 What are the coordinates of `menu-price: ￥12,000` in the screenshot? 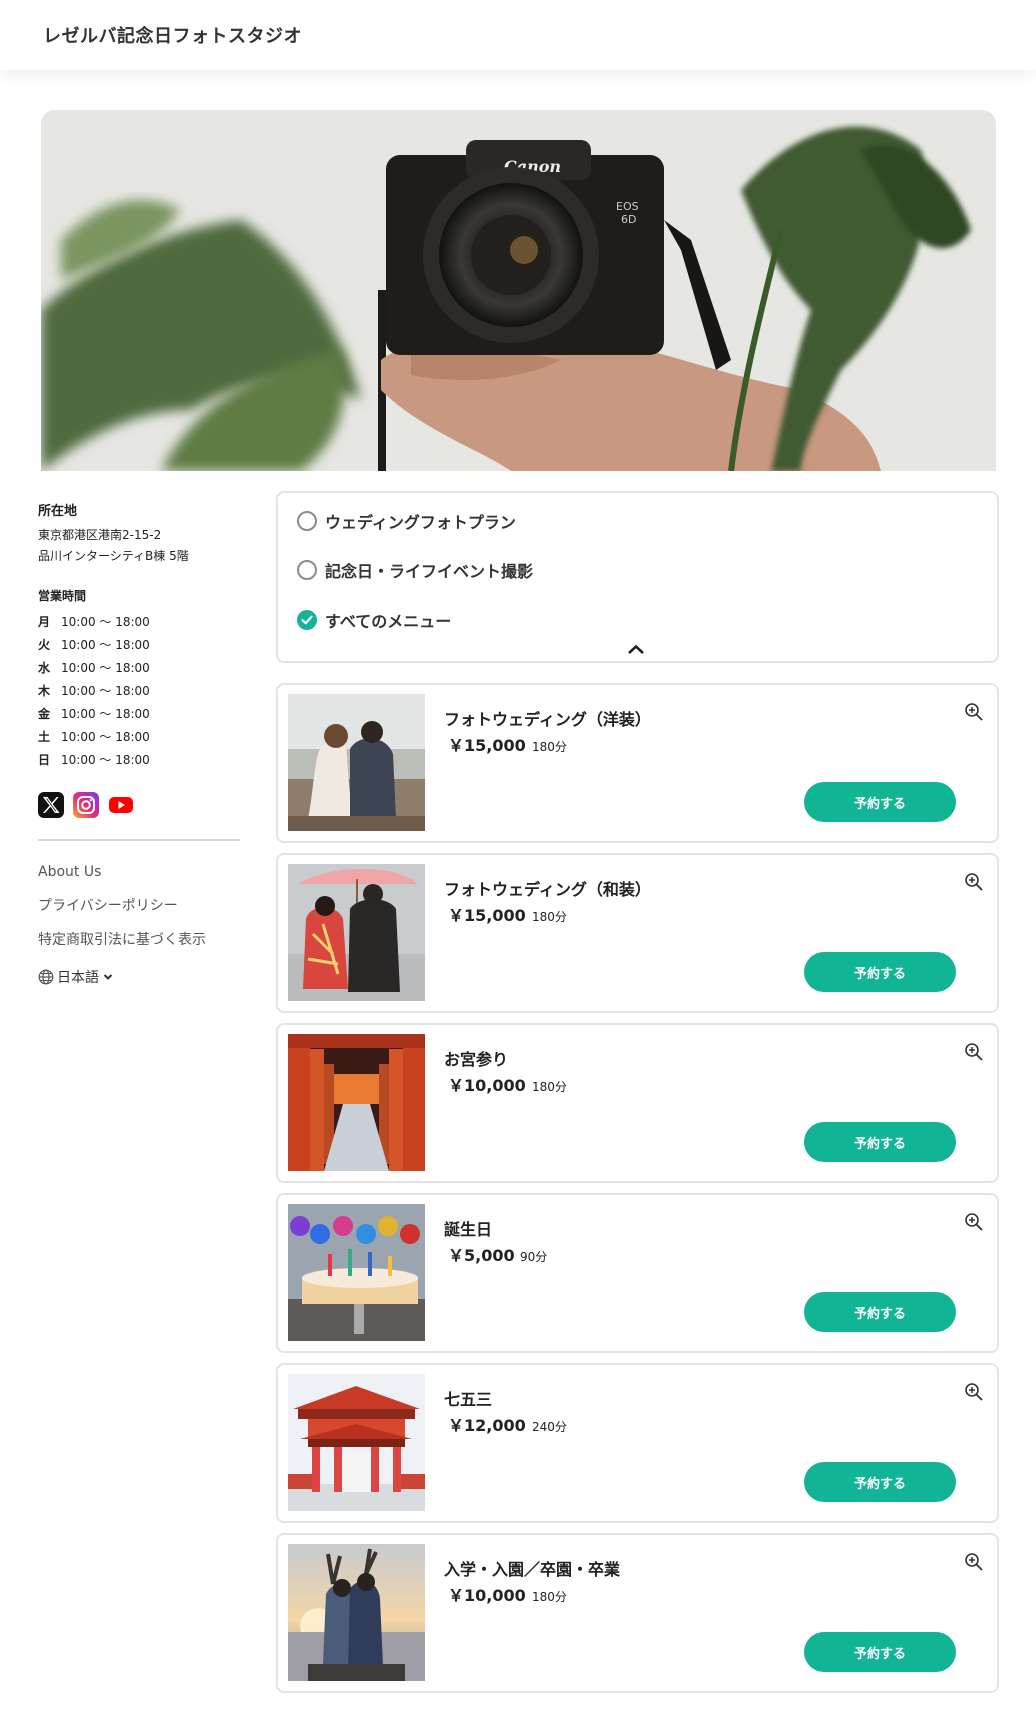 It's located at (487, 1425).